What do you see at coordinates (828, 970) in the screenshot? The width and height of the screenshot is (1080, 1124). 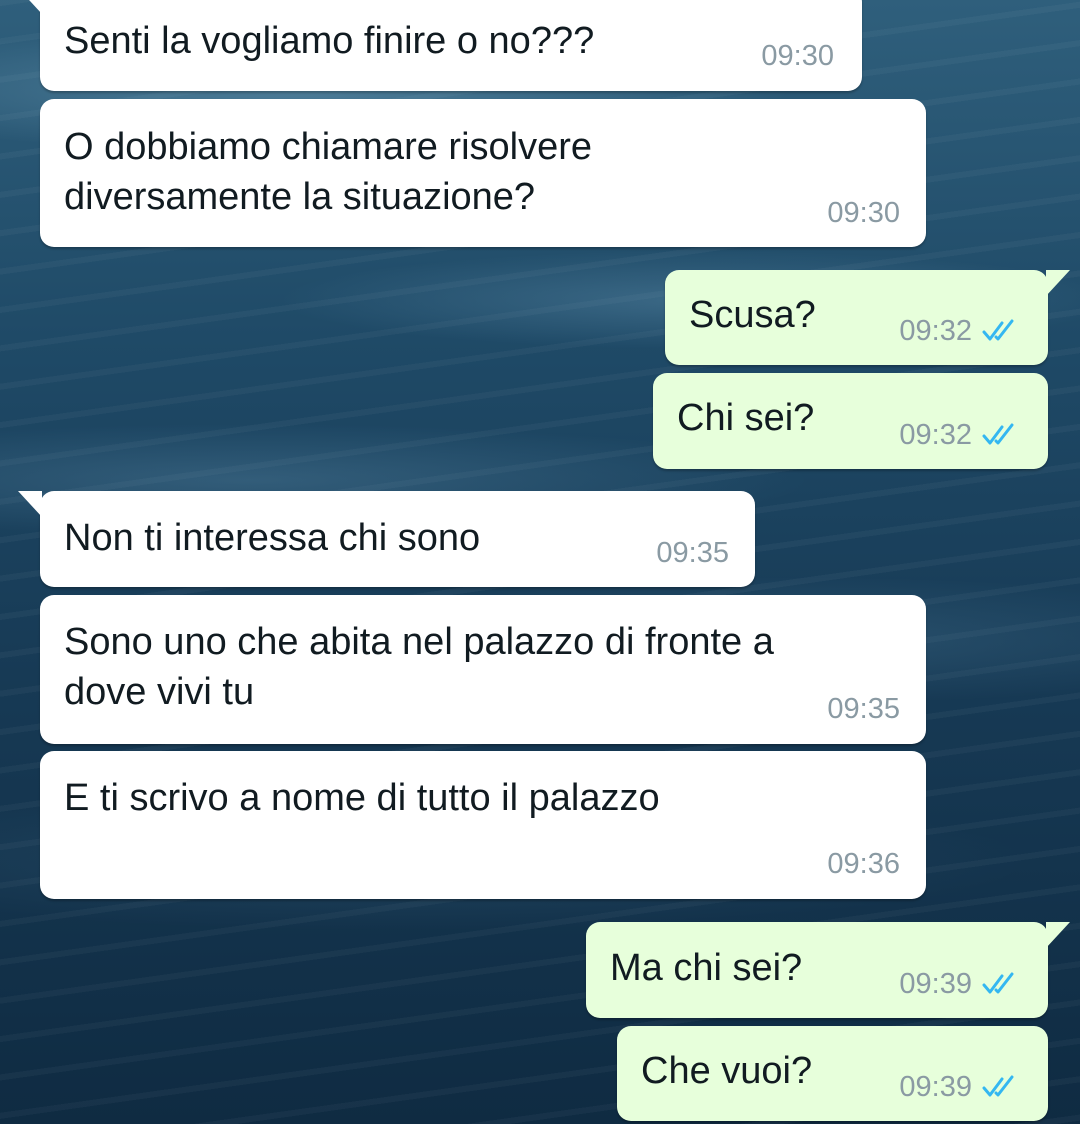 I see `message-bubble-outgoing: Ma chi sei? 09:39` at bounding box center [828, 970].